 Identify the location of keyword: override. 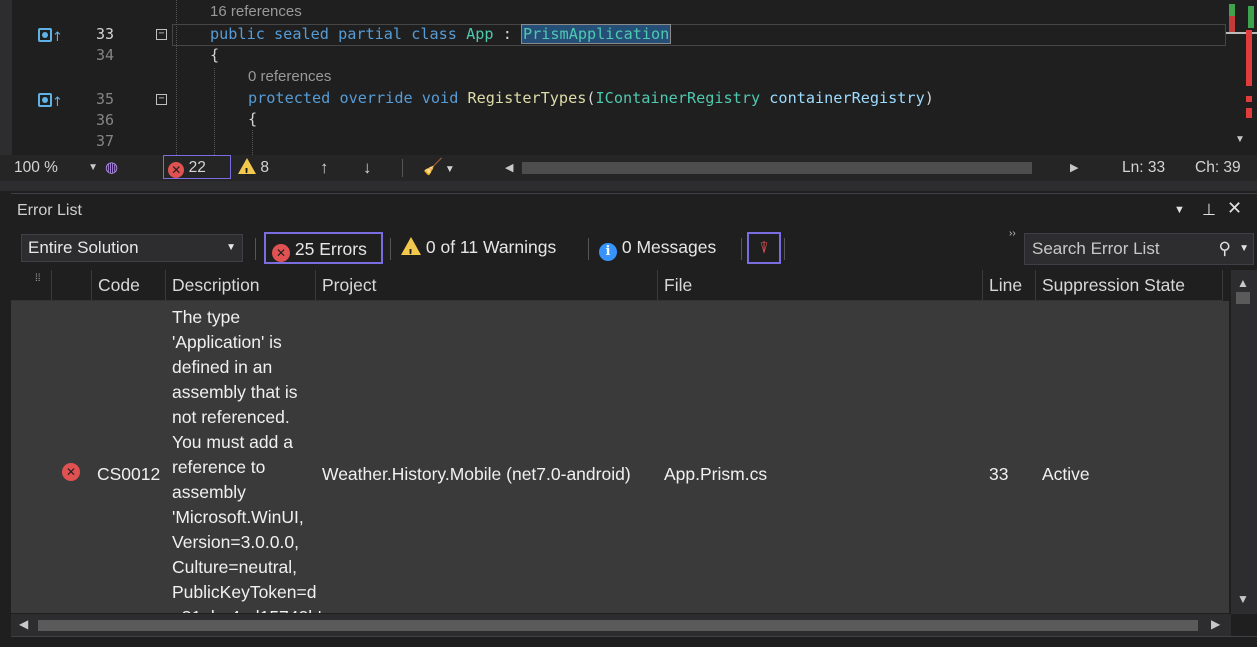
(376, 98).